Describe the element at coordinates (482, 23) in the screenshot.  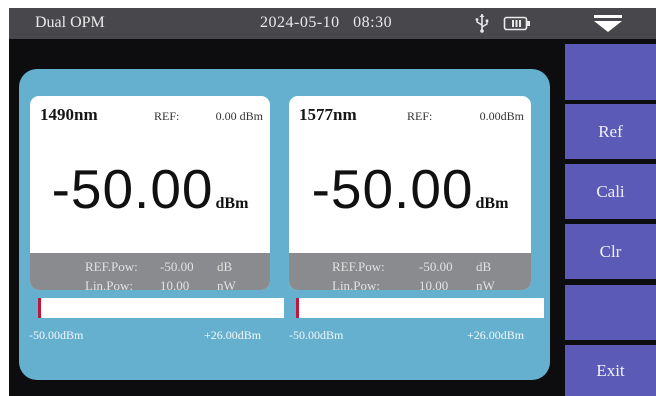
I see `usb-icon` at that location.